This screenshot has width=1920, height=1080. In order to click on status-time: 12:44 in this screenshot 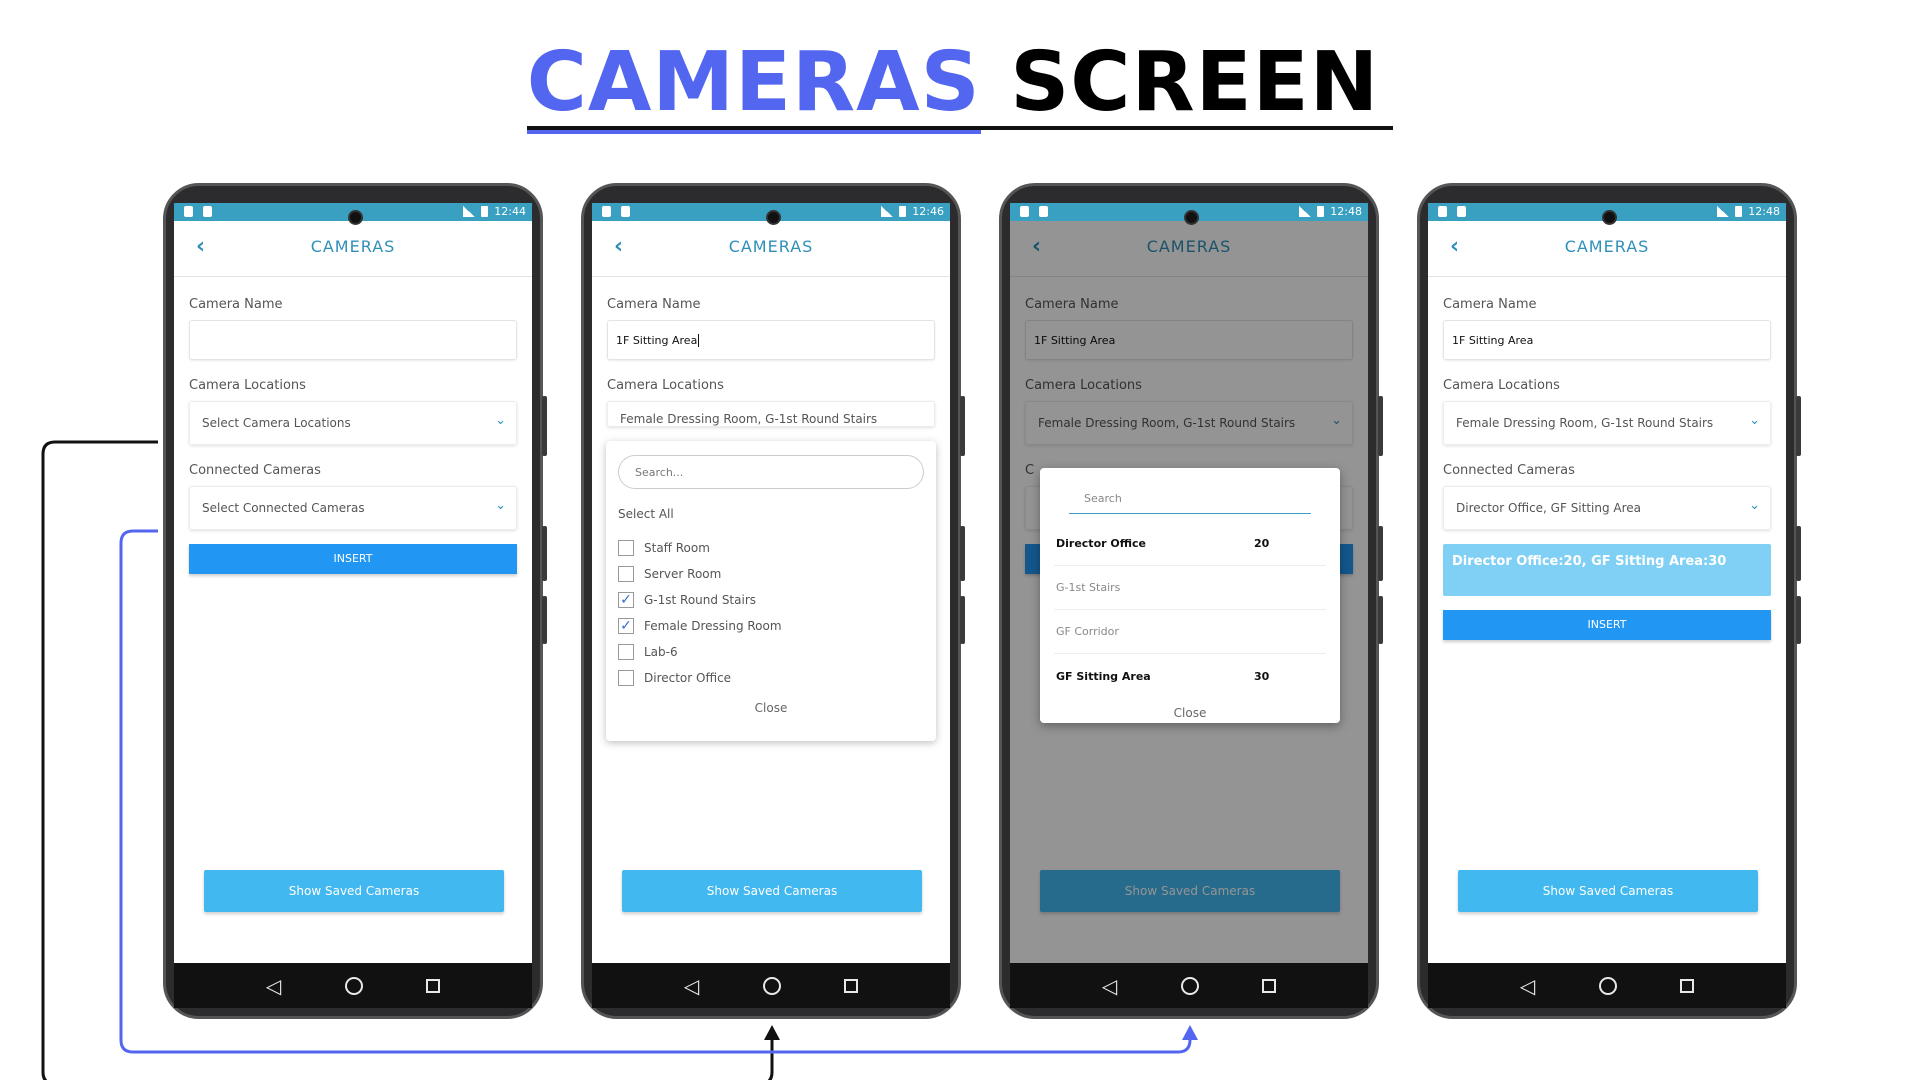, I will do `click(510, 211)`.